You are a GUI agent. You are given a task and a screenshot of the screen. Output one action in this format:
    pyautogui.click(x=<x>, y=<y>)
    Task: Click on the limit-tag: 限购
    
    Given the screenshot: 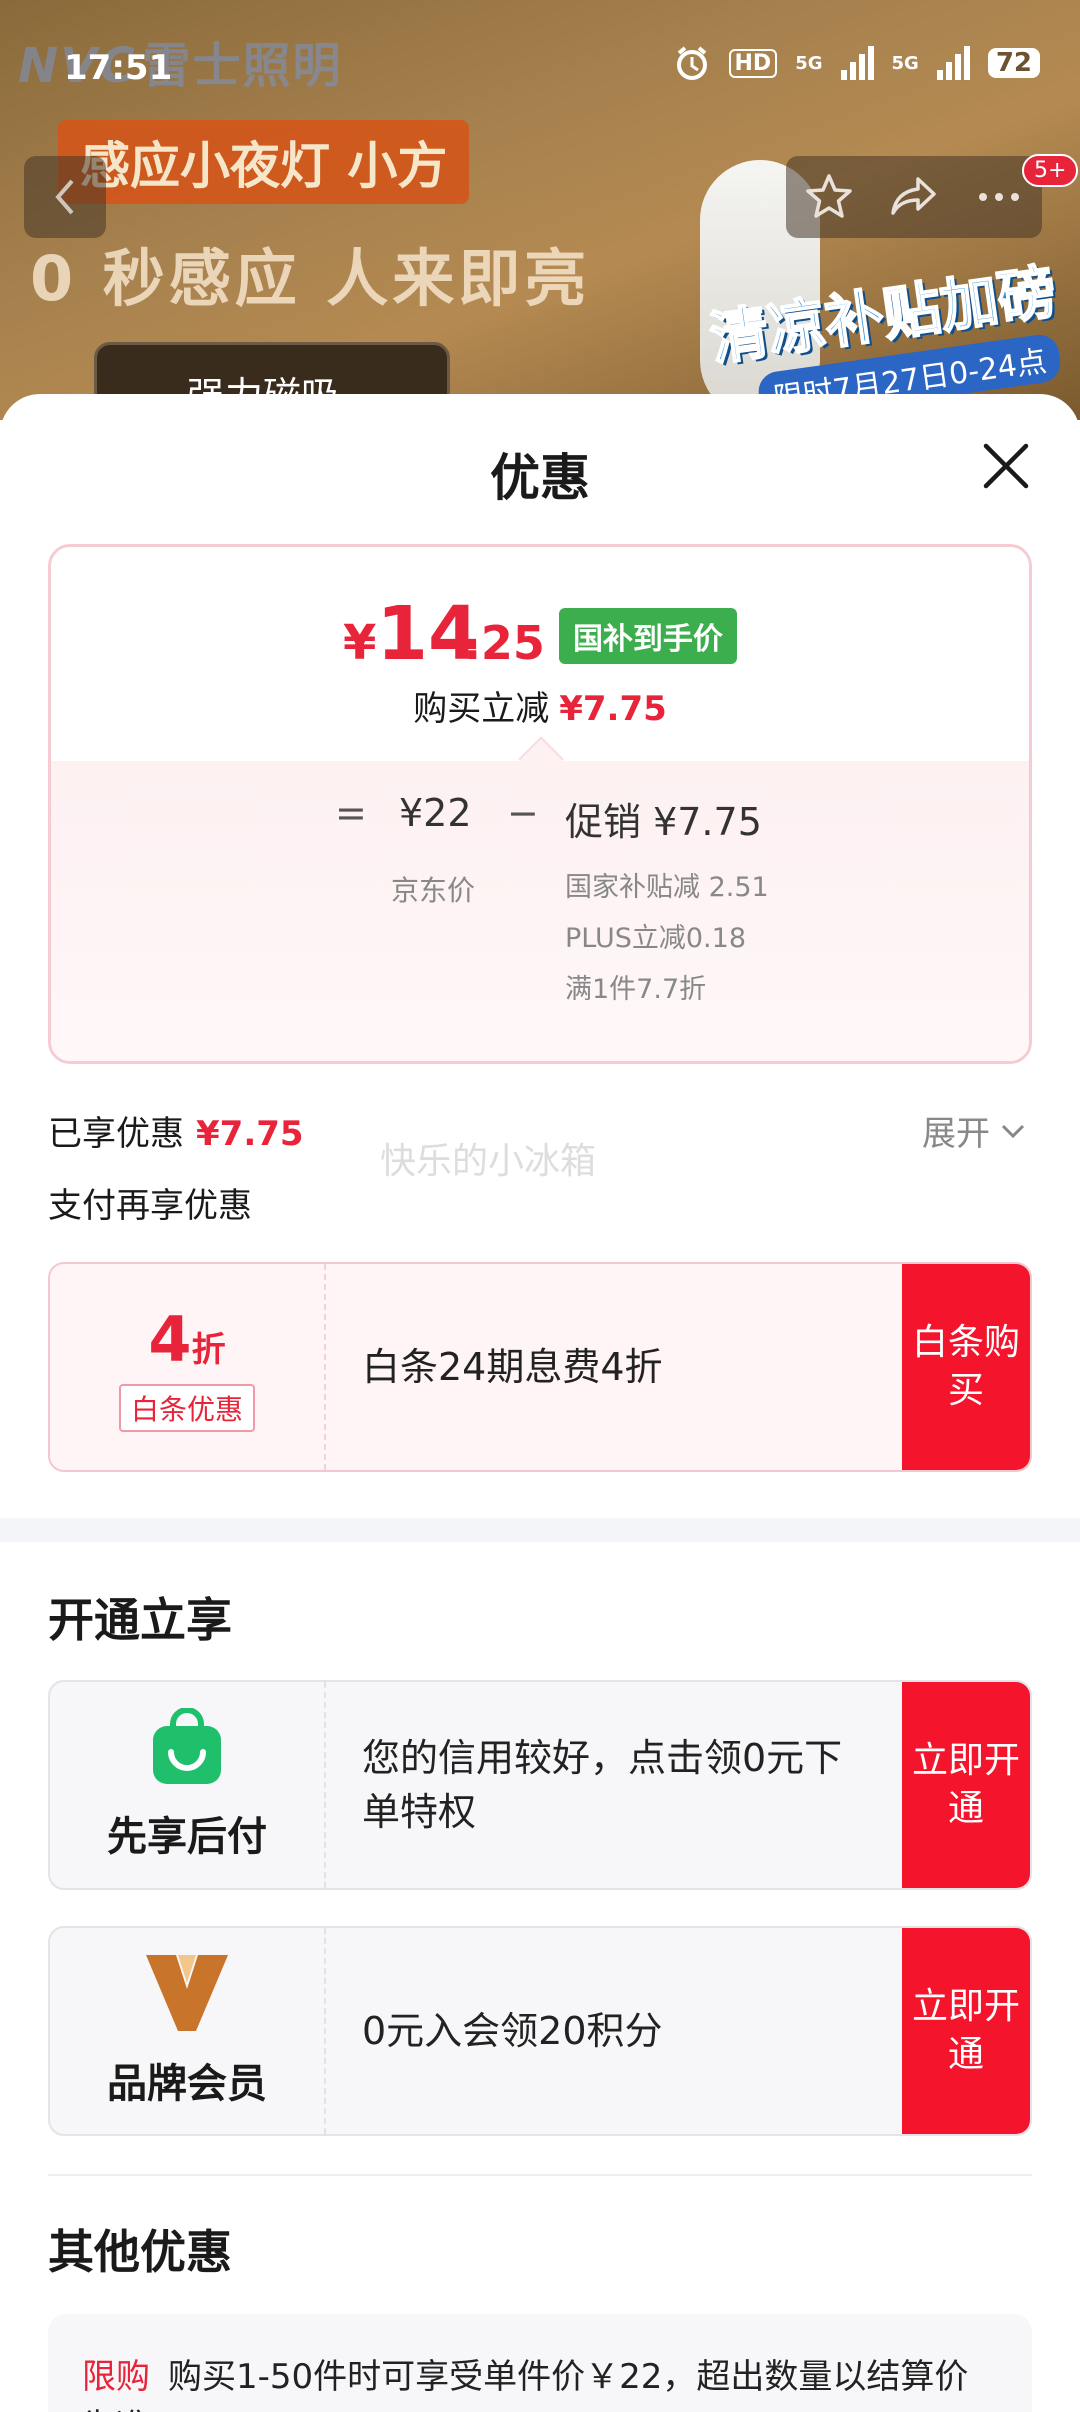 What is the action you would take?
    pyautogui.click(x=116, y=2377)
    